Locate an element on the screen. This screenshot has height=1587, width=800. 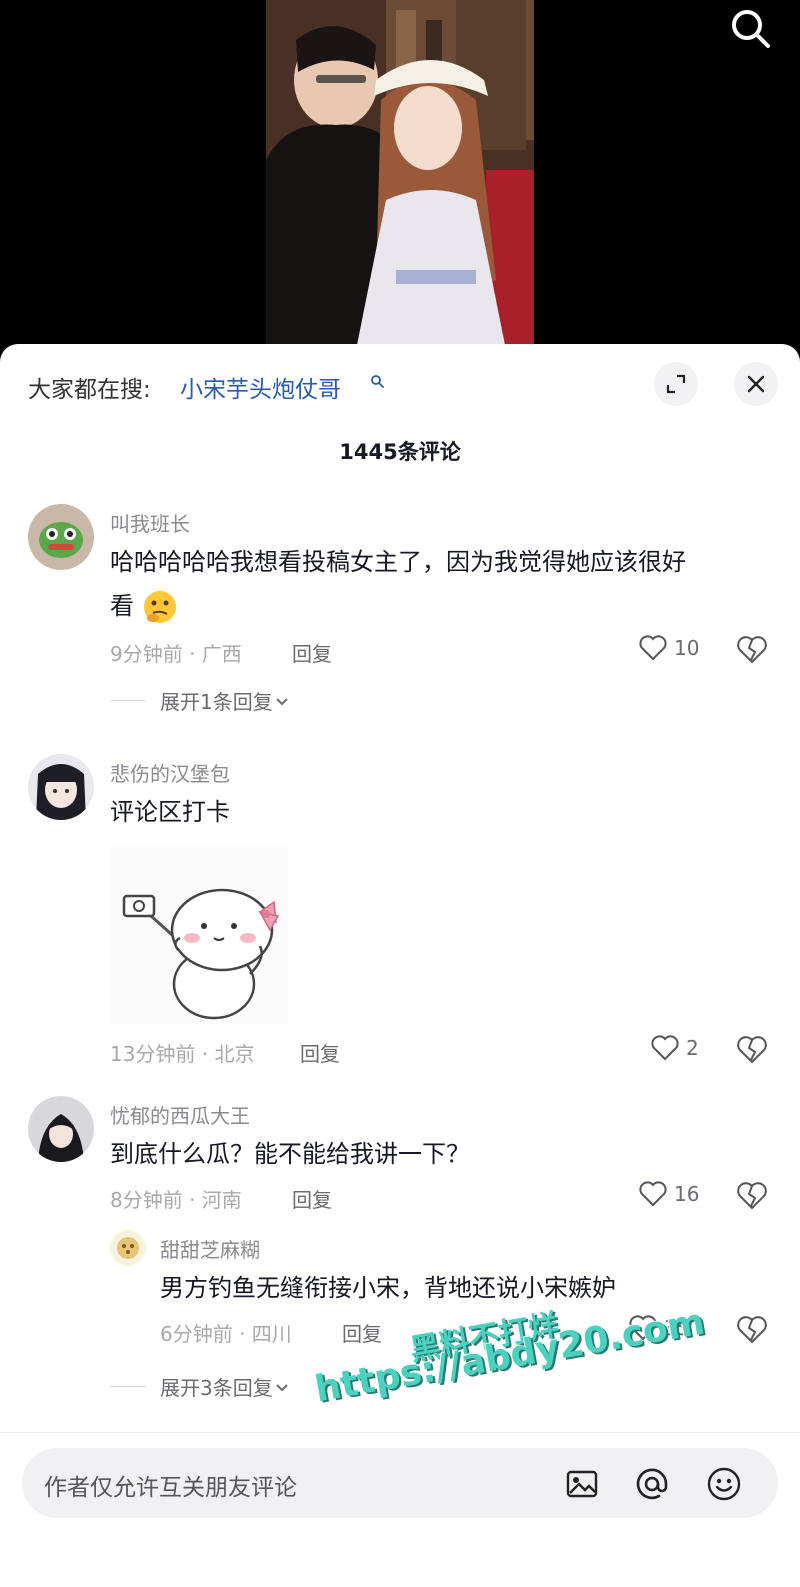
search-button is located at coordinates (751, 29).